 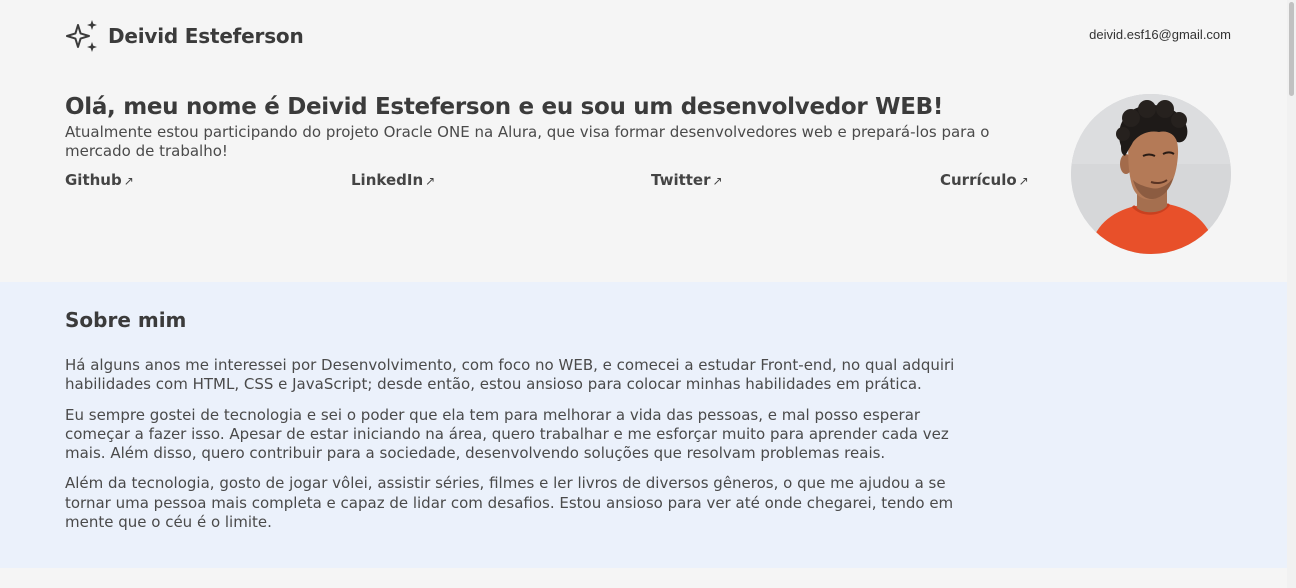 What do you see at coordinates (643, 36) in the screenshot?
I see `site-header: Deivid Esteferson deivid.esf16@gmail.com` at bounding box center [643, 36].